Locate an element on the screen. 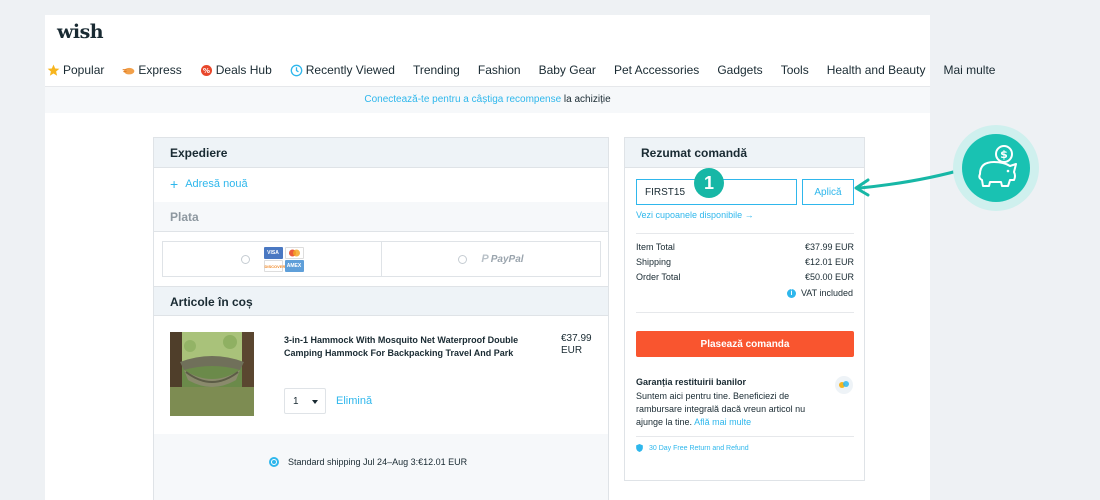 The image size is (1100, 500). nav-pet-accessories-label: Pet Accessories is located at coordinates (656, 70).